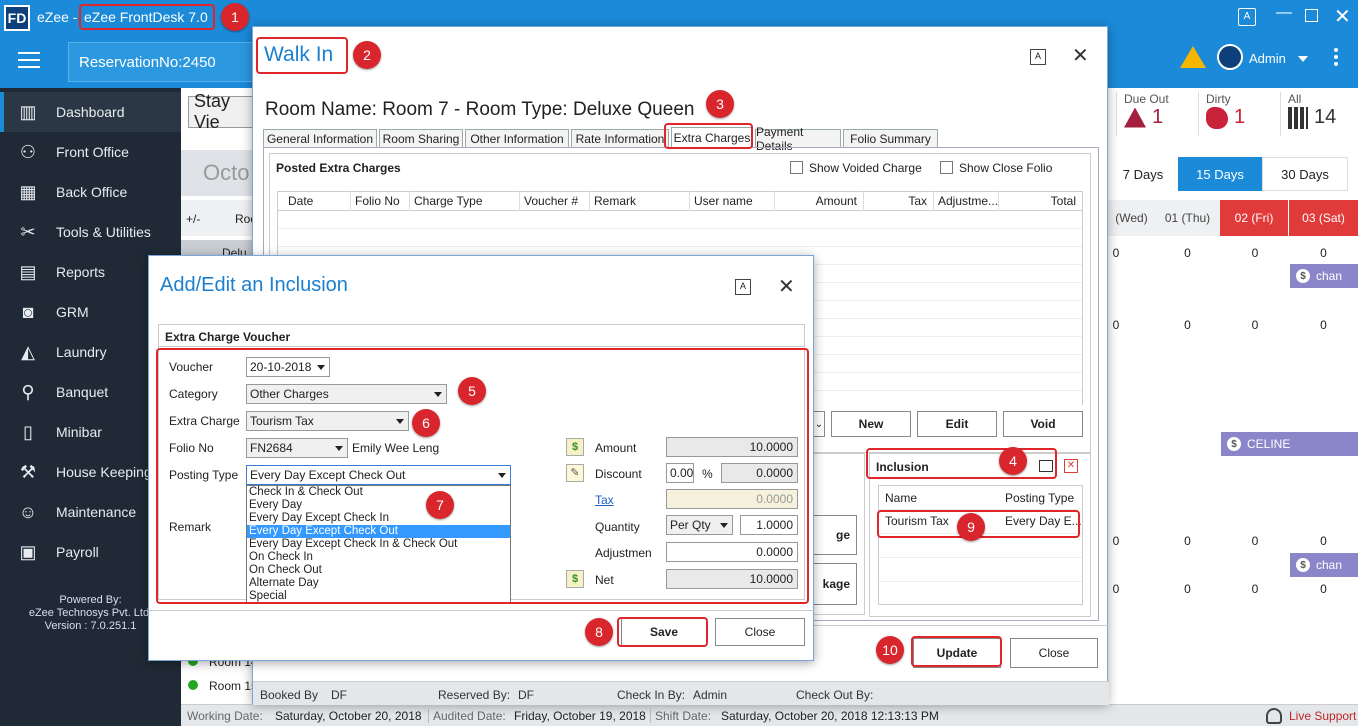  I want to click on tab-15-days: 15 Days, so click(1220, 174).